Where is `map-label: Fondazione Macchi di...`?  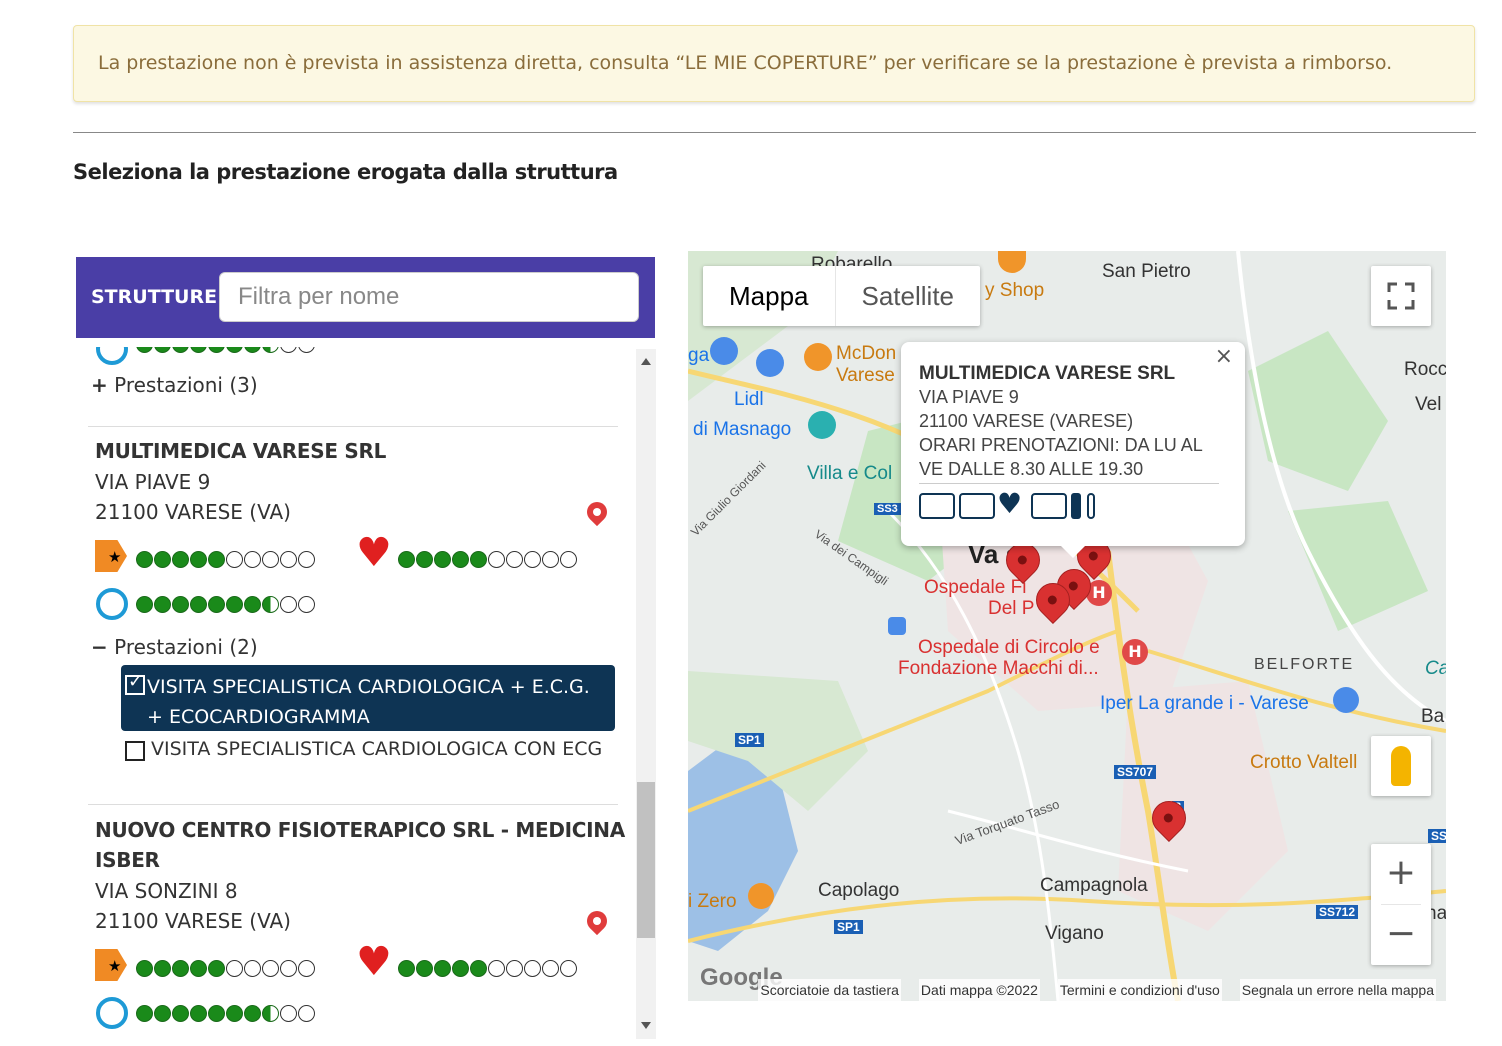
map-label: Fondazione Macchi di... is located at coordinates (998, 668).